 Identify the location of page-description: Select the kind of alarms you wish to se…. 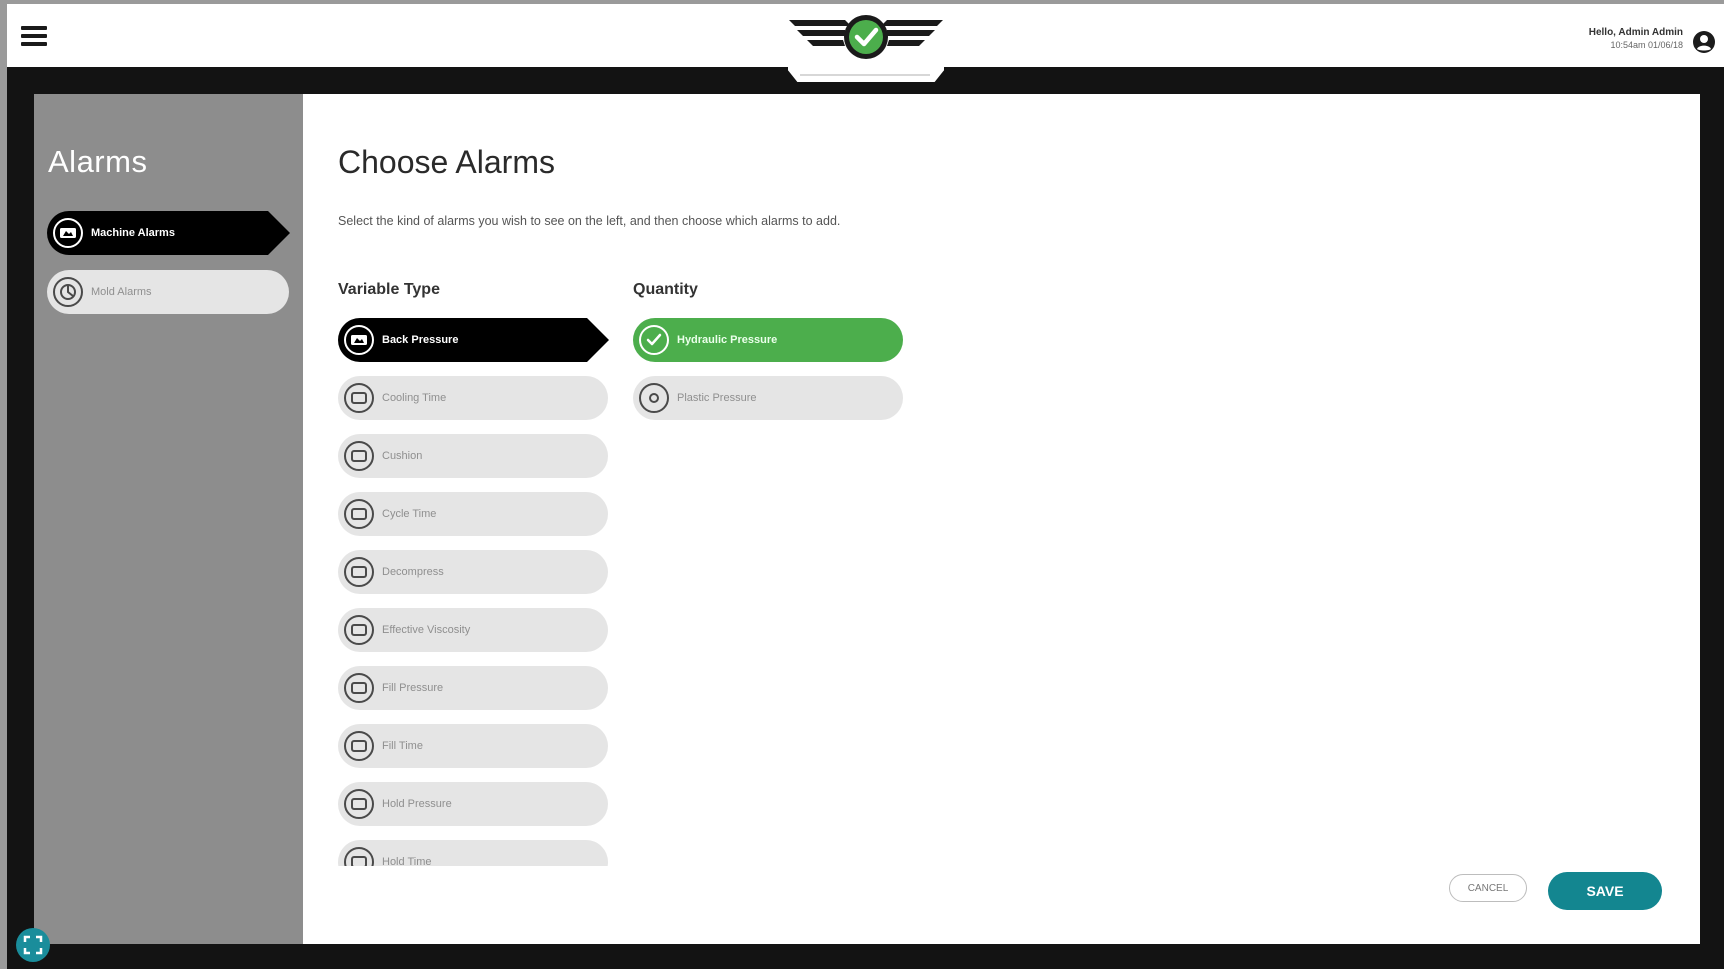
(589, 221).